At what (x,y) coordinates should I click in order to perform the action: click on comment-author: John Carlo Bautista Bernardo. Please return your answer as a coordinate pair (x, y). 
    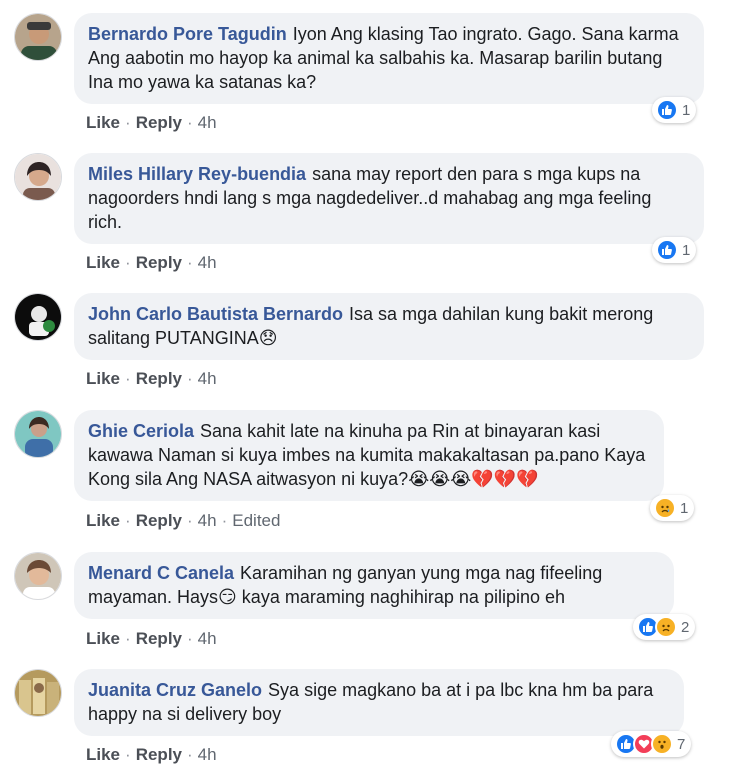
    Looking at the image, I should click on (215, 314).